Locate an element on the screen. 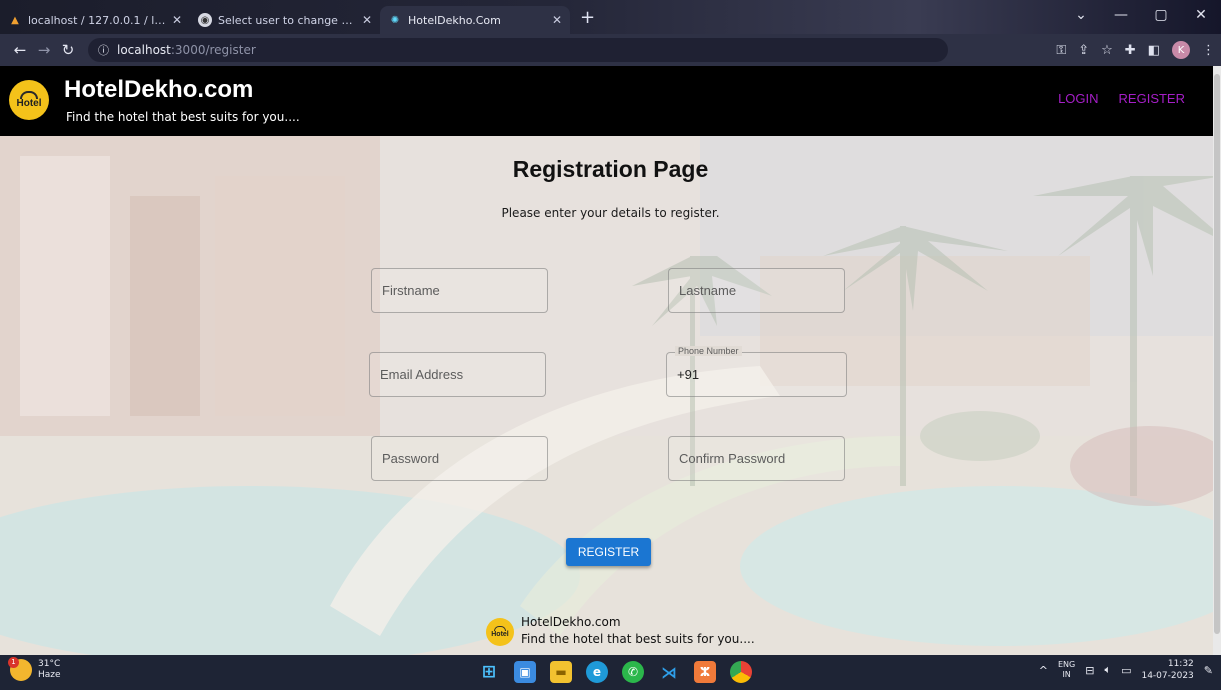 This screenshot has width=1221, height=690. hotel-logo-icon: Hotel is located at coordinates (29, 100).